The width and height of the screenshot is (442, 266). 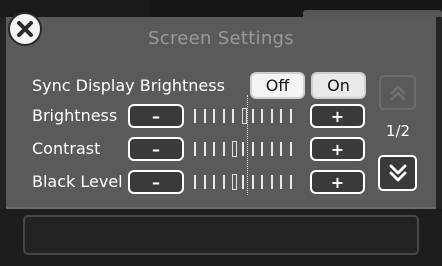 What do you see at coordinates (77, 181) in the screenshot?
I see `black-level-label: Black Level` at bounding box center [77, 181].